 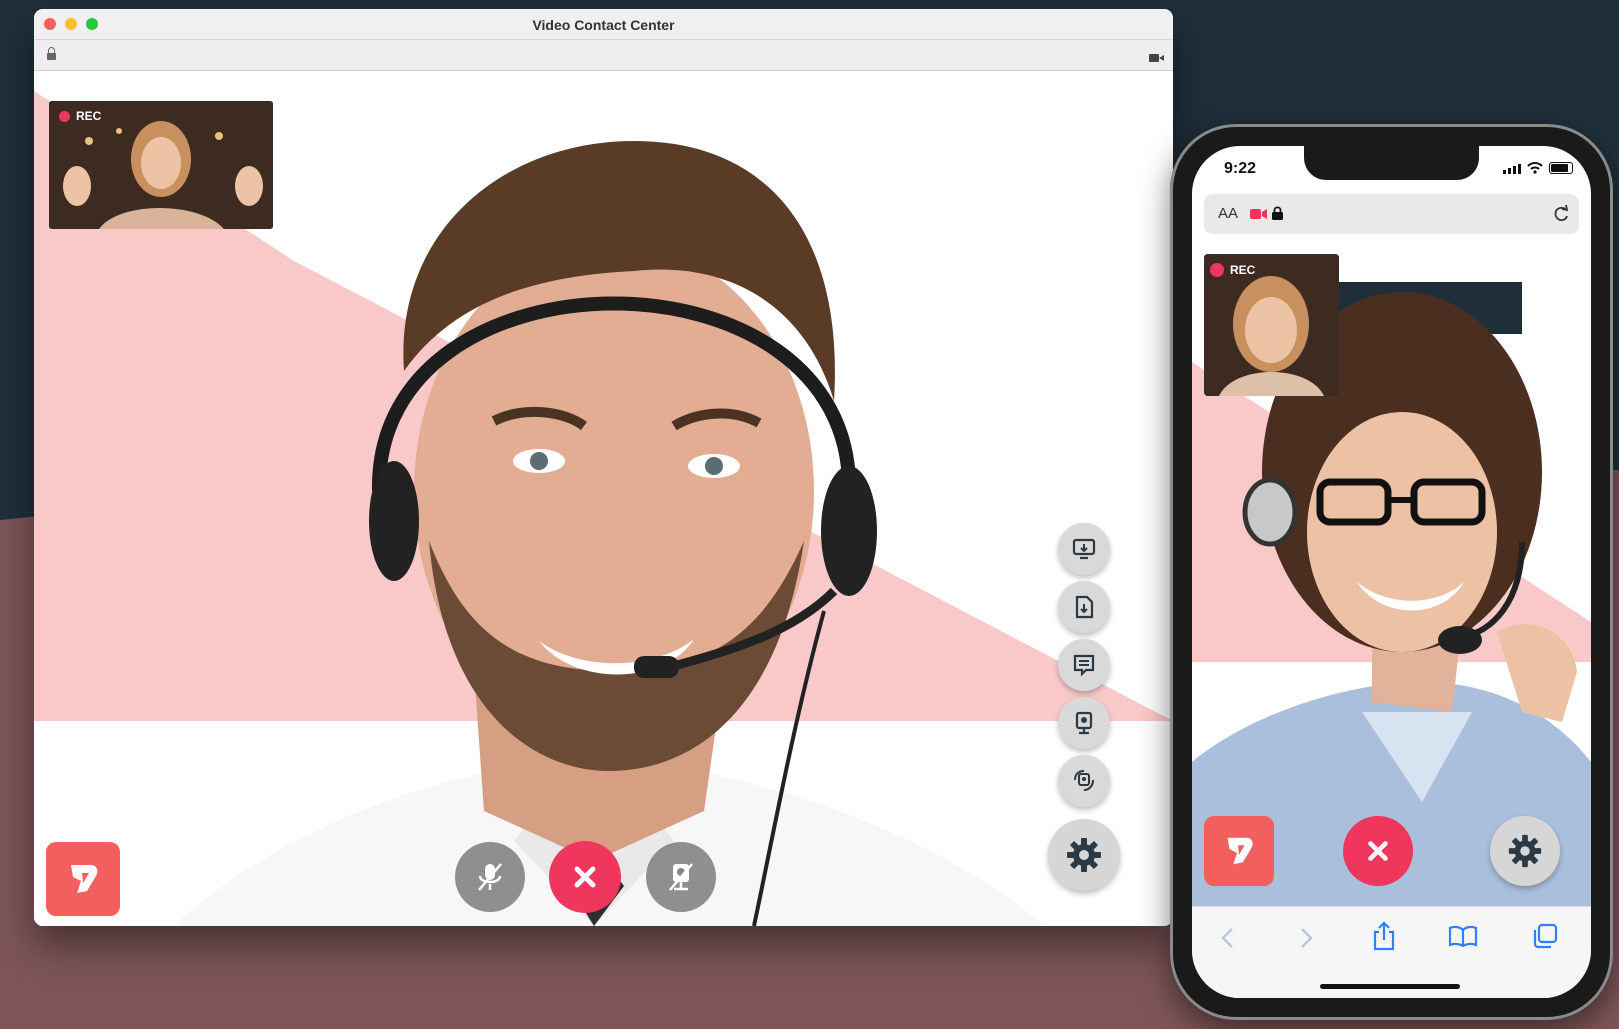 What do you see at coordinates (1271, 325) in the screenshot?
I see `phone-self-view-pip: REC` at bounding box center [1271, 325].